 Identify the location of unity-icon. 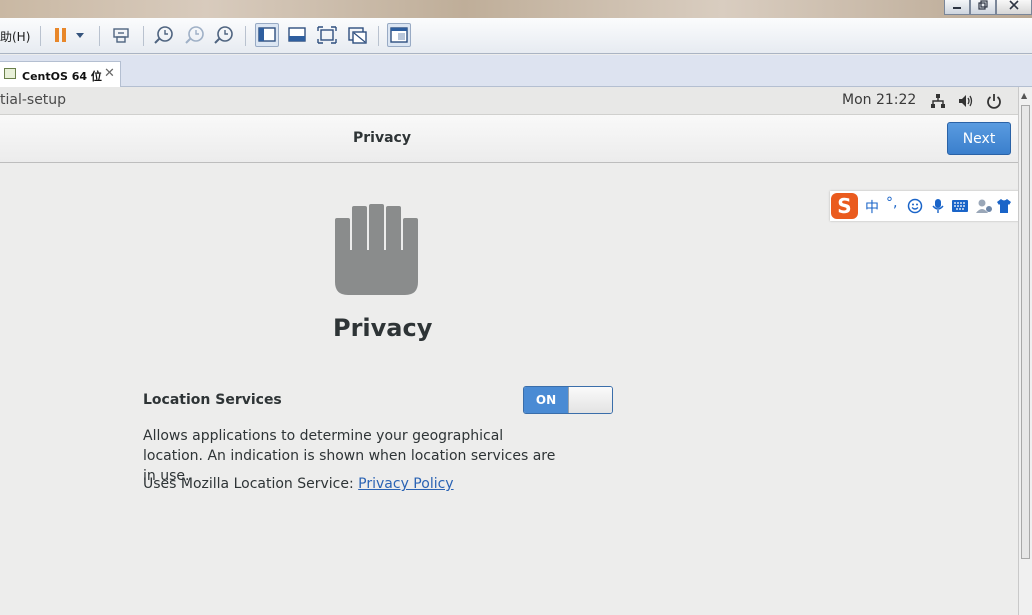
(357, 35).